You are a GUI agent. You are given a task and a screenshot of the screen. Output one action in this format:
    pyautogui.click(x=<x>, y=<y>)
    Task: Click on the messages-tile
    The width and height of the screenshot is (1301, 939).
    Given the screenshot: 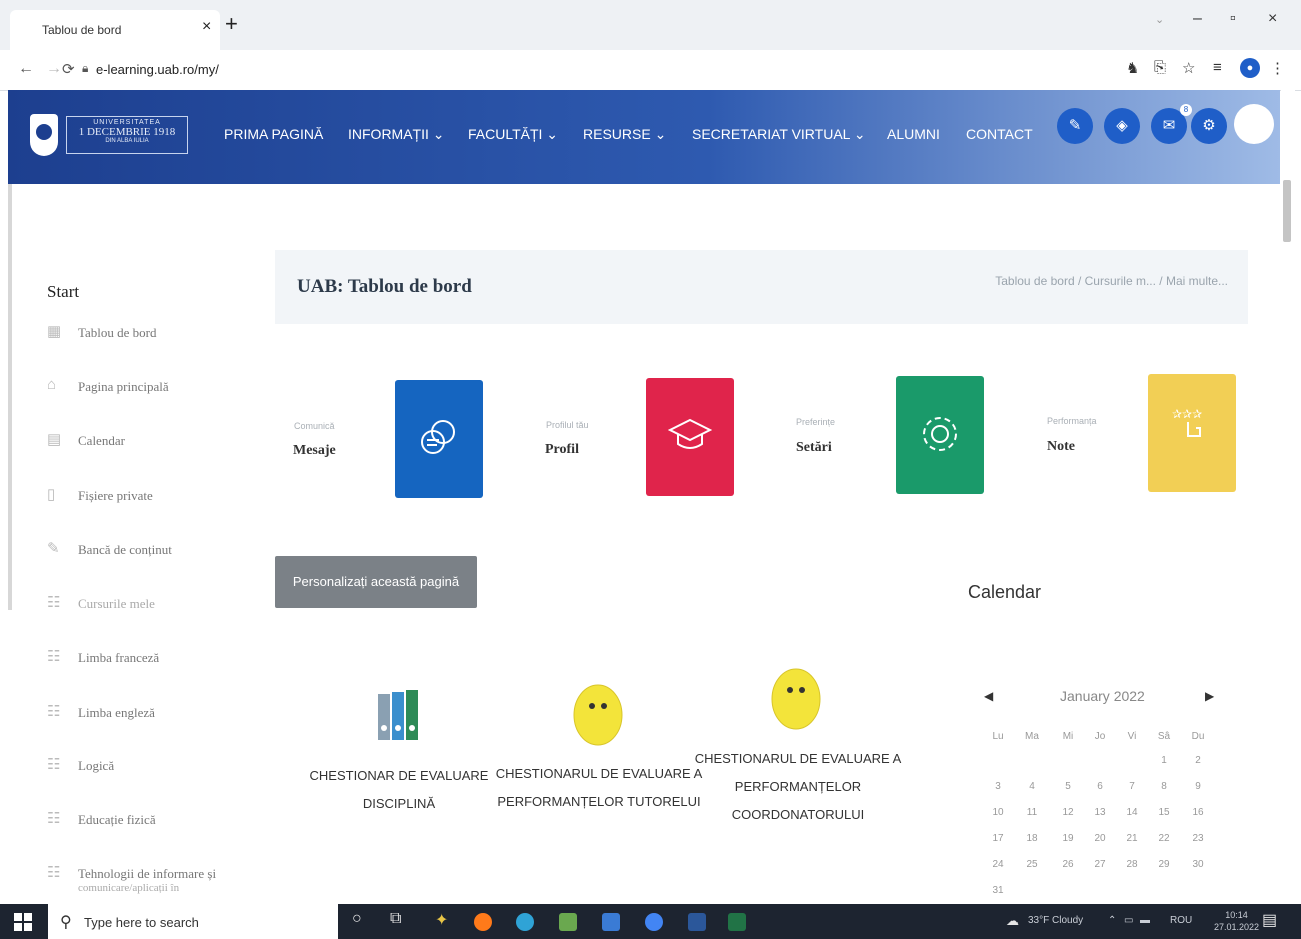 What is the action you would take?
    pyautogui.click(x=439, y=439)
    